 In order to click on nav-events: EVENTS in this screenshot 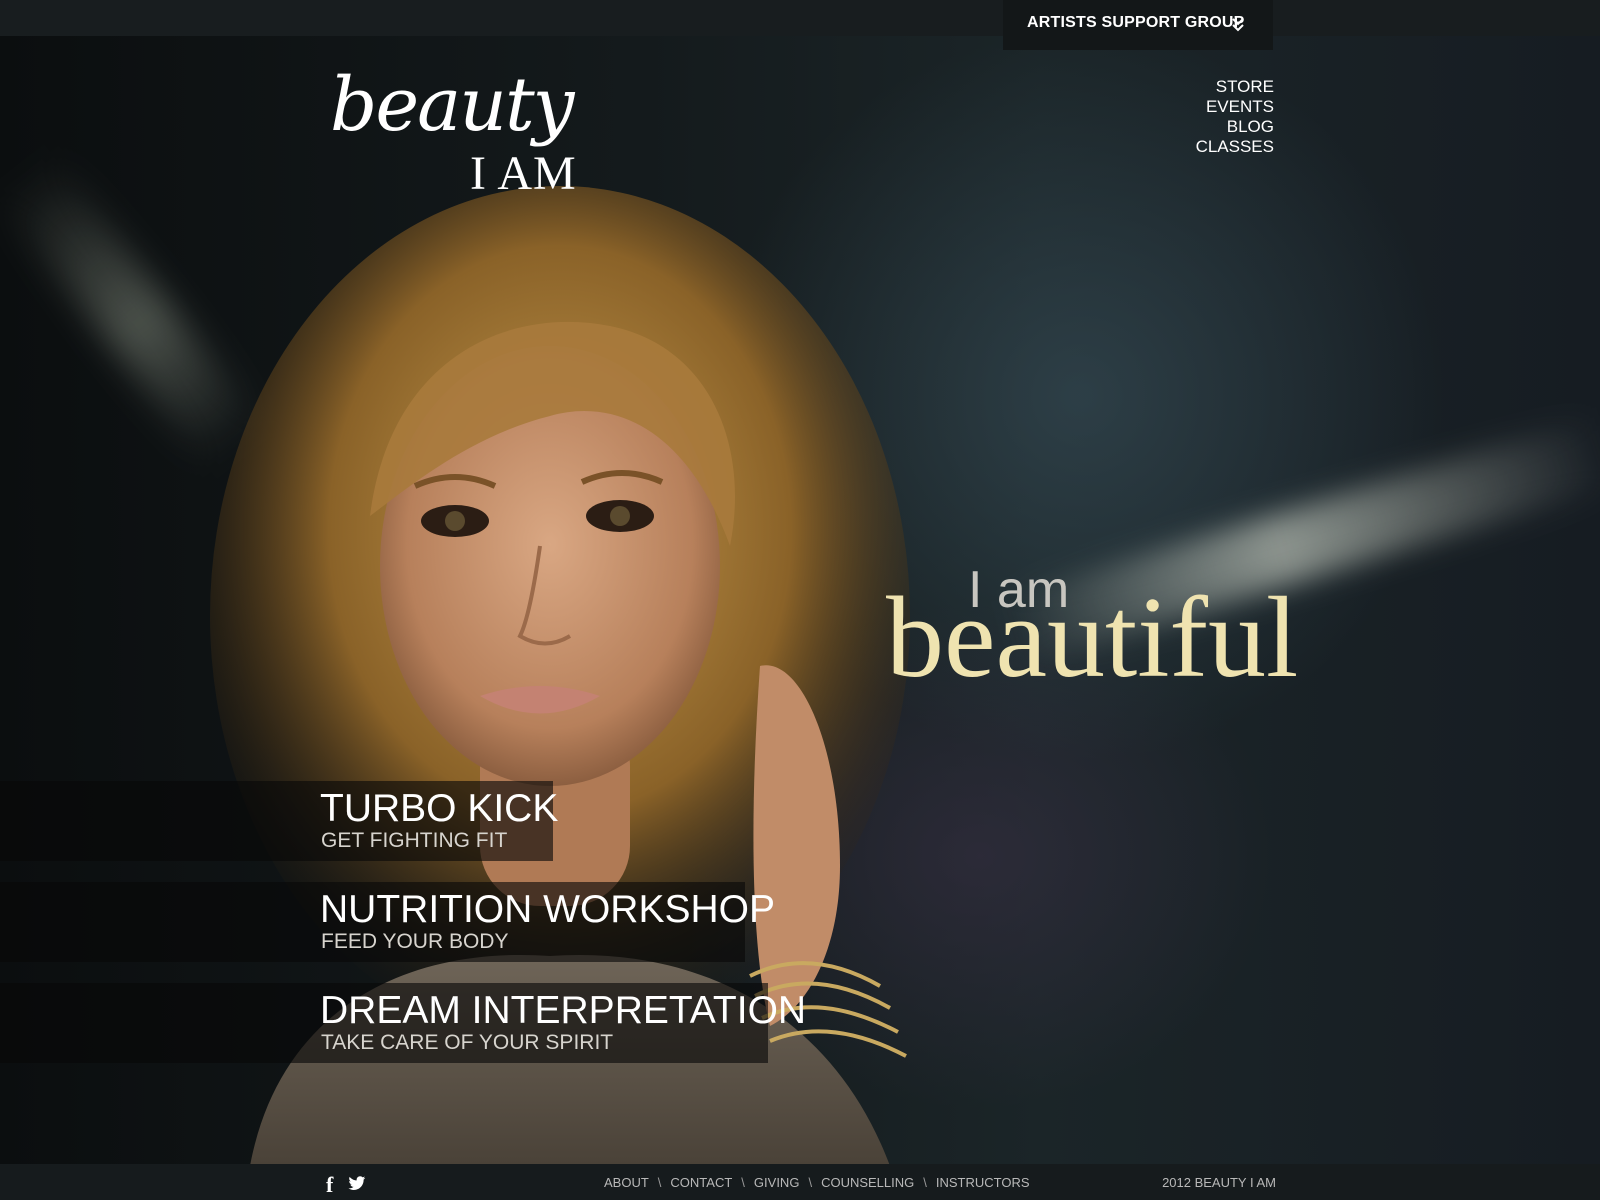, I will do `click(1235, 107)`.